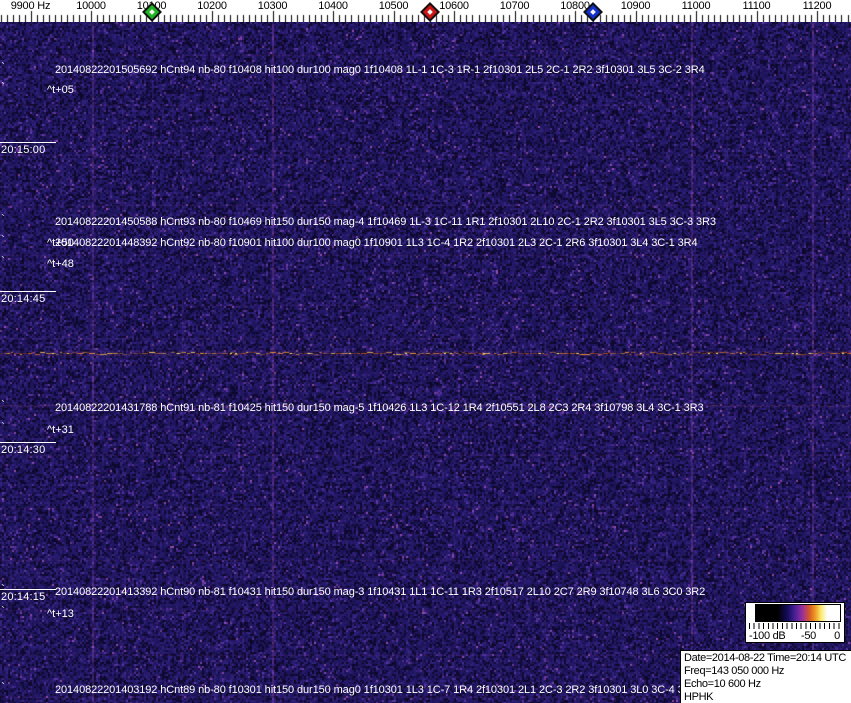  What do you see at coordinates (23, 597) in the screenshot?
I see `time-label: 20:14:15` at bounding box center [23, 597].